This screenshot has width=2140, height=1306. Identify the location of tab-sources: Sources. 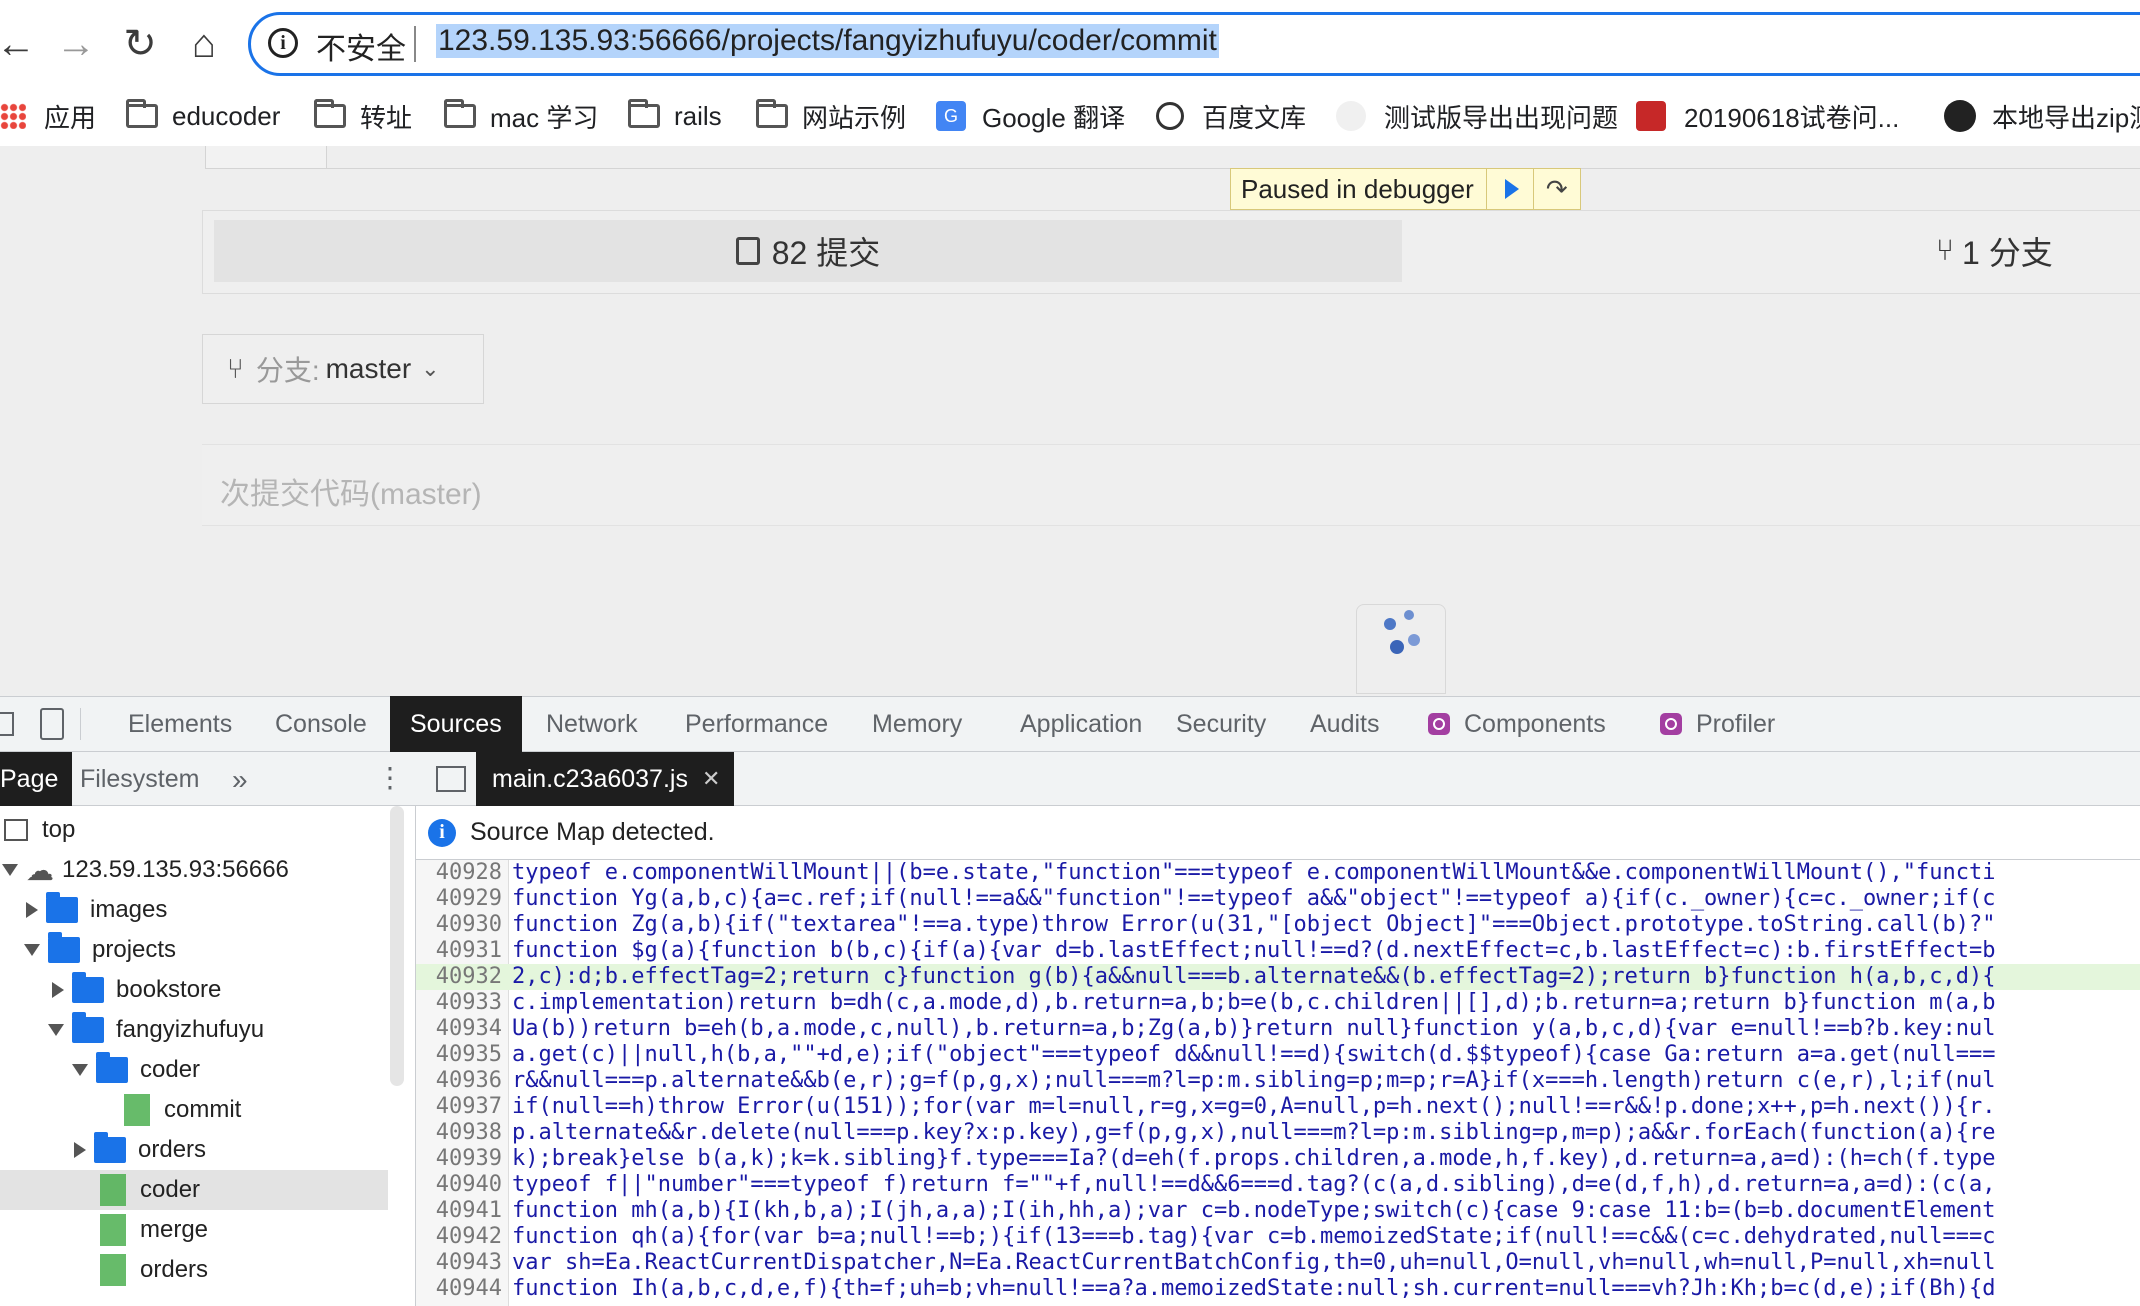
(456, 724).